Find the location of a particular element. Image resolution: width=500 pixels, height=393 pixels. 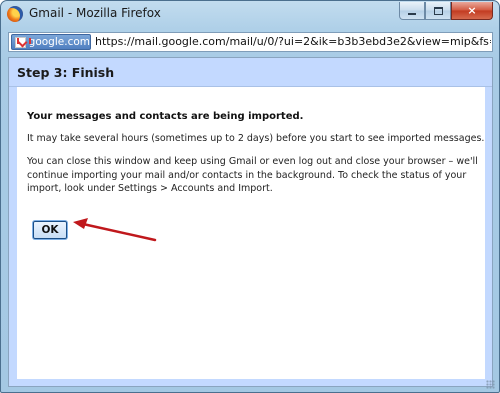

gmail-icon is located at coordinates (23, 42).